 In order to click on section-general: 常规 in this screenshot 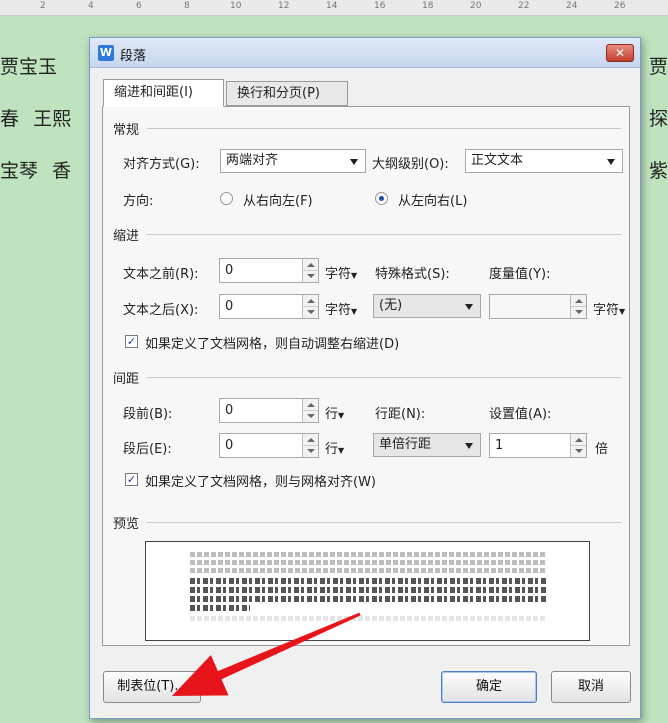, I will do `click(126, 130)`.